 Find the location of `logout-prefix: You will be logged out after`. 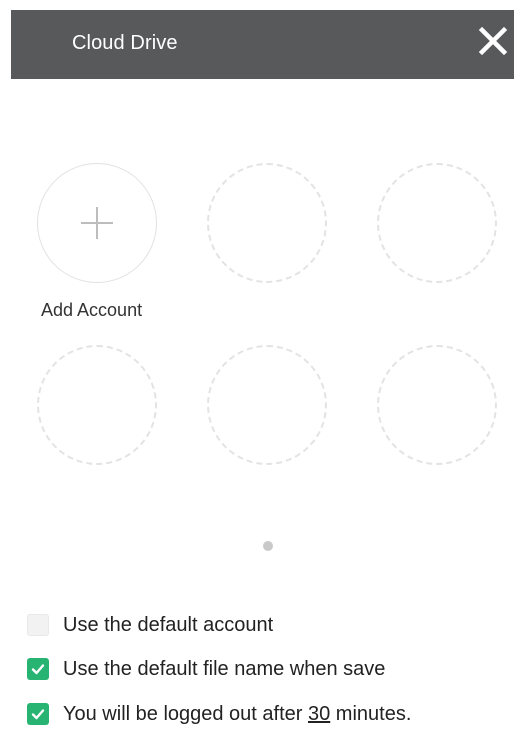

logout-prefix: You will be logged out after is located at coordinates (185, 713).